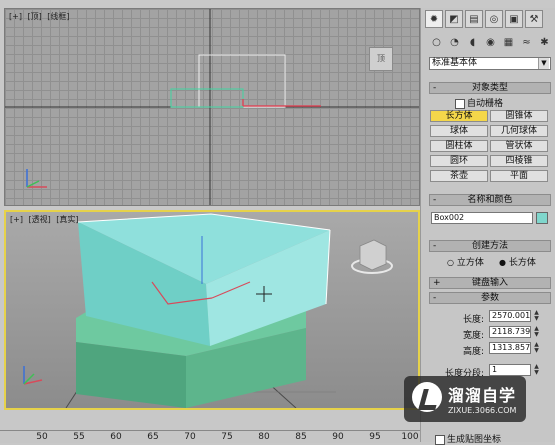  Describe the element at coordinates (459, 116) in the screenshot. I see `box-button: 长方体` at that location.